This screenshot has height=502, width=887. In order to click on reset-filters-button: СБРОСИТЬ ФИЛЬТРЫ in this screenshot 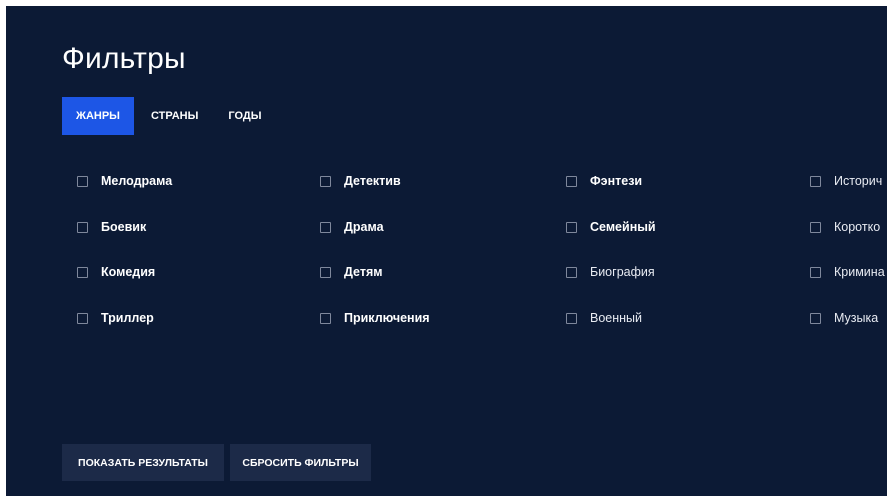, I will do `click(300, 462)`.